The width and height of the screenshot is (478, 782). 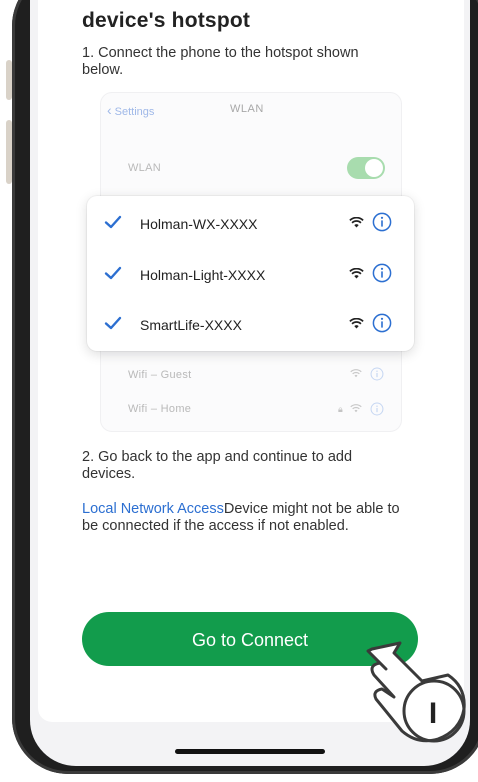 I want to click on network-name: Holman-WX-XXXX, so click(x=199, y=224).